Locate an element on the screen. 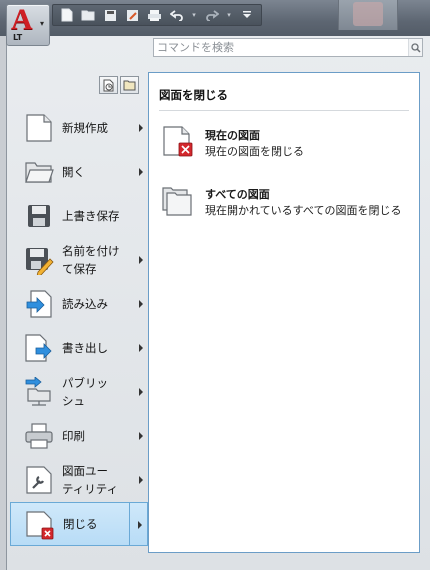  command-publish: パブリッ シュ is located at coordinates (79, 392).